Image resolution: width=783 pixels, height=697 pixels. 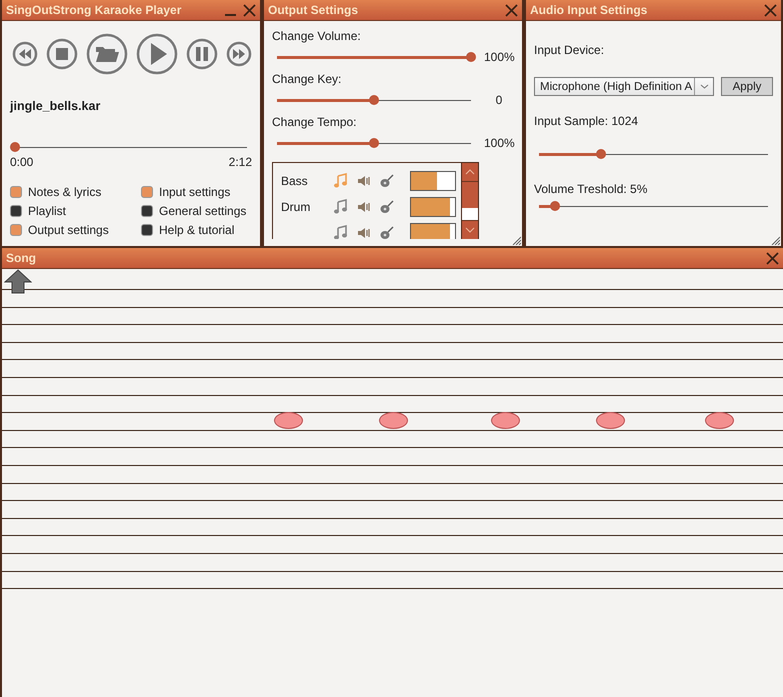 What do you see at coordinates (747, 86) in the screenshot?
I see `apply-button: Apply` at bounding box center [747, 86].